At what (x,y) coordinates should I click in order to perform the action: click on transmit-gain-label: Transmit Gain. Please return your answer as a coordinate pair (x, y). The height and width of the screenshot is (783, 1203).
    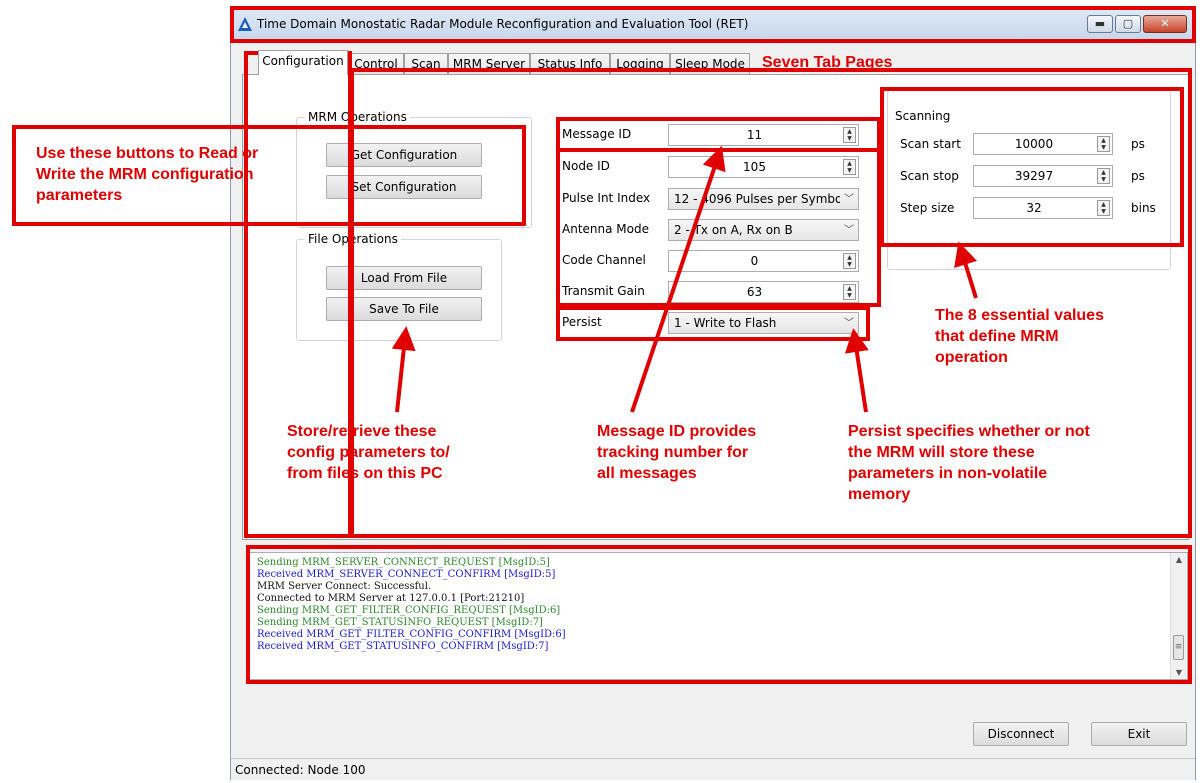
    Looking at the image, I should click on (603, 291).